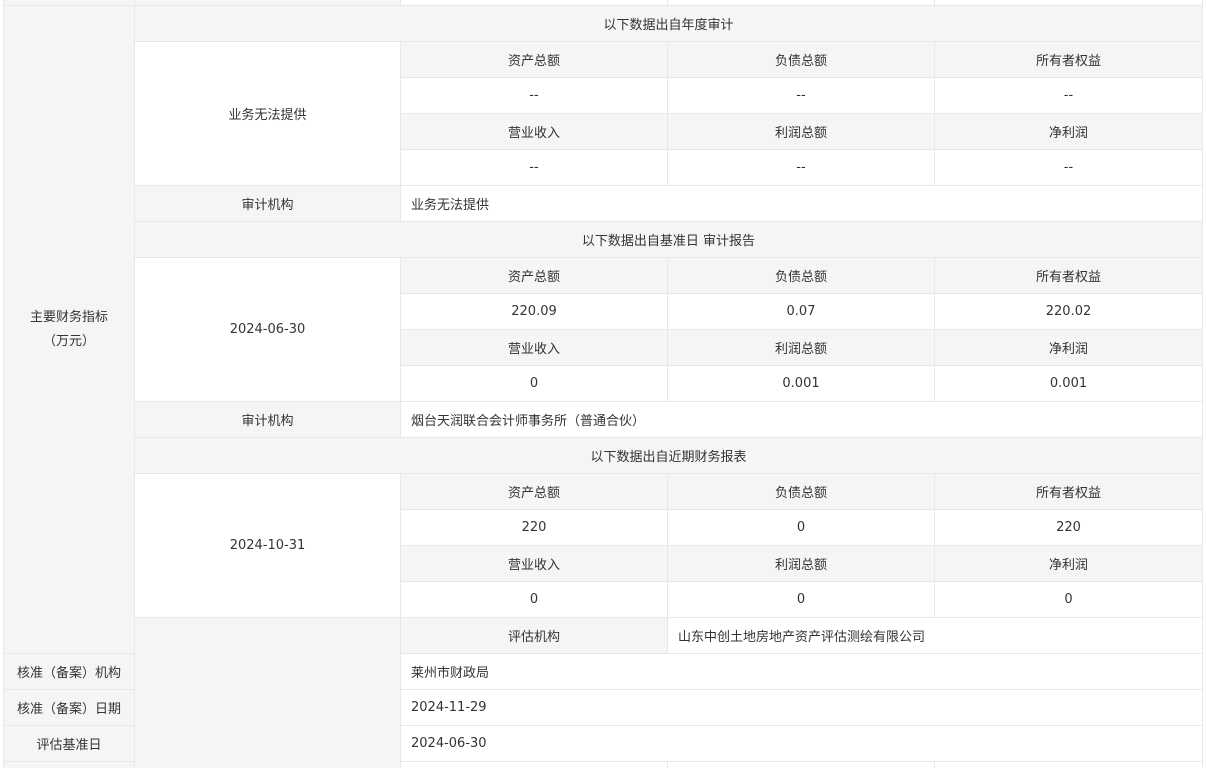  What do you see at coordinates (534, 311) in the screenshot?
I see `value-total-assets: 220.09` at bounding box center [534, 311].